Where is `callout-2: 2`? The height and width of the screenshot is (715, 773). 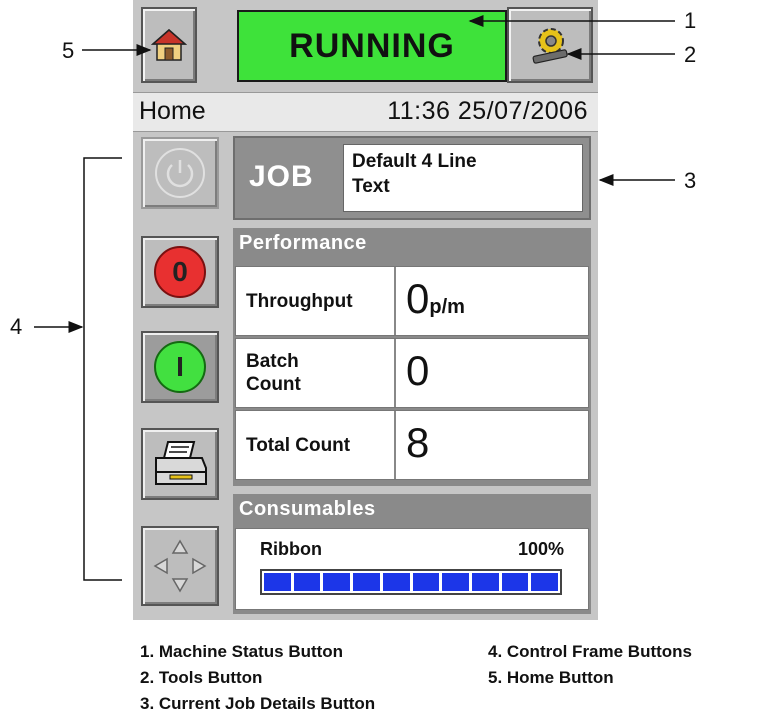 callout-2: 2 is located at coordinates (690, 54).